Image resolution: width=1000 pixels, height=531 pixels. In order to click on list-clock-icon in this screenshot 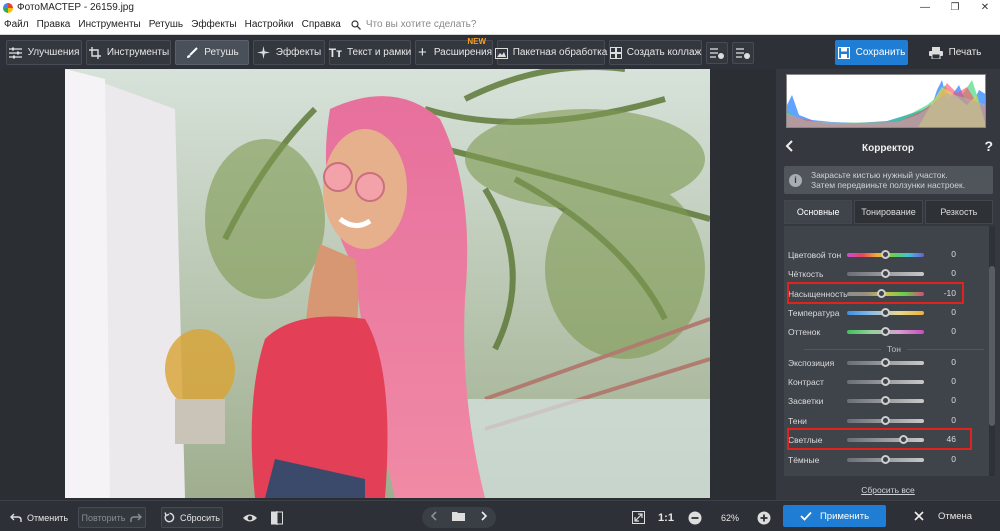, I will do `click(743, 53)`.